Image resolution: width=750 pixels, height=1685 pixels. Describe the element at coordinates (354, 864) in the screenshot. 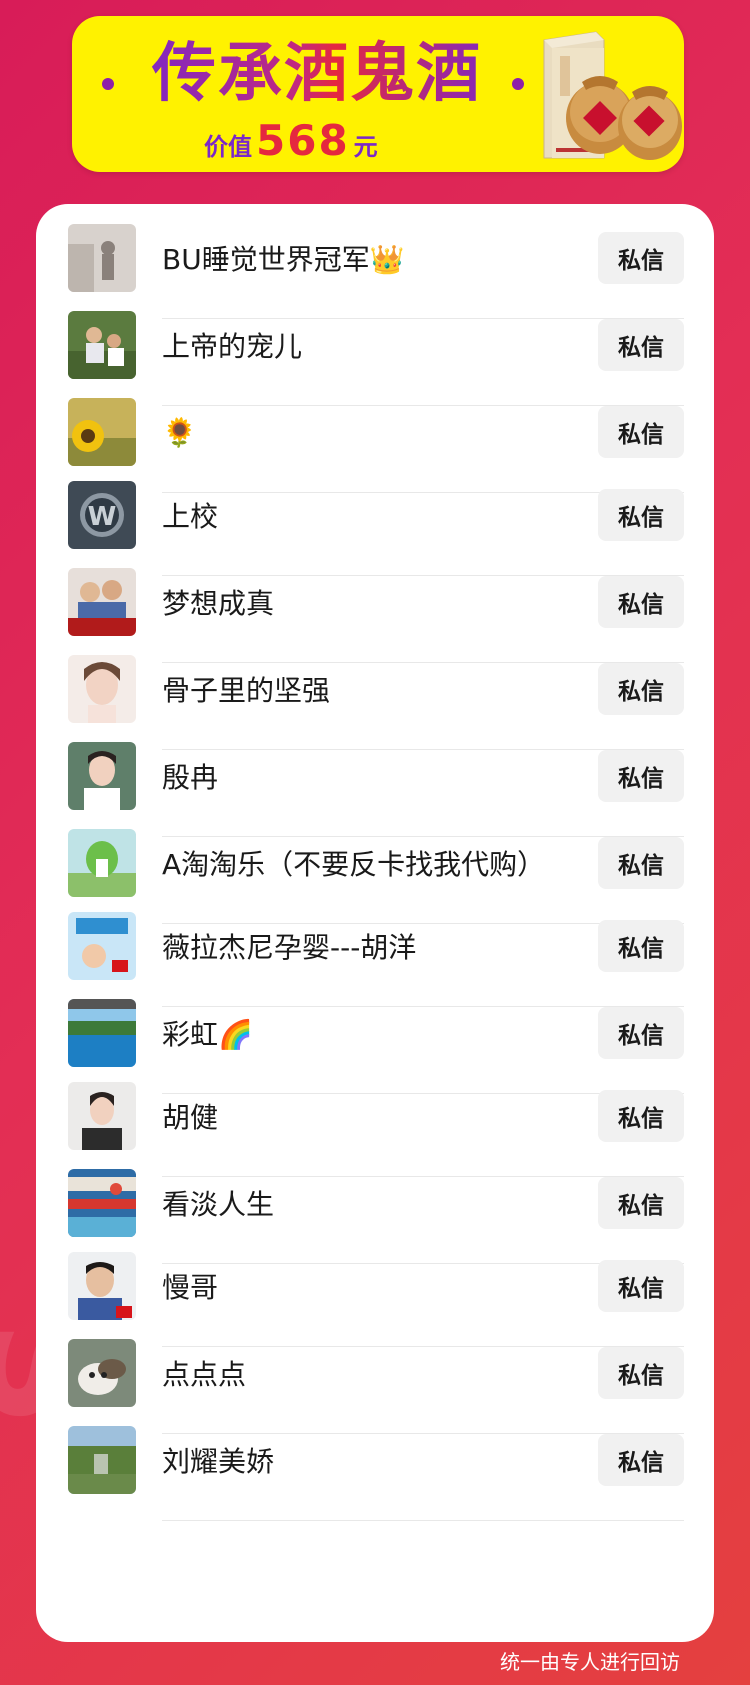

I see `contact-name: A淘淘乐（不要反卡找我代购）` at that location.